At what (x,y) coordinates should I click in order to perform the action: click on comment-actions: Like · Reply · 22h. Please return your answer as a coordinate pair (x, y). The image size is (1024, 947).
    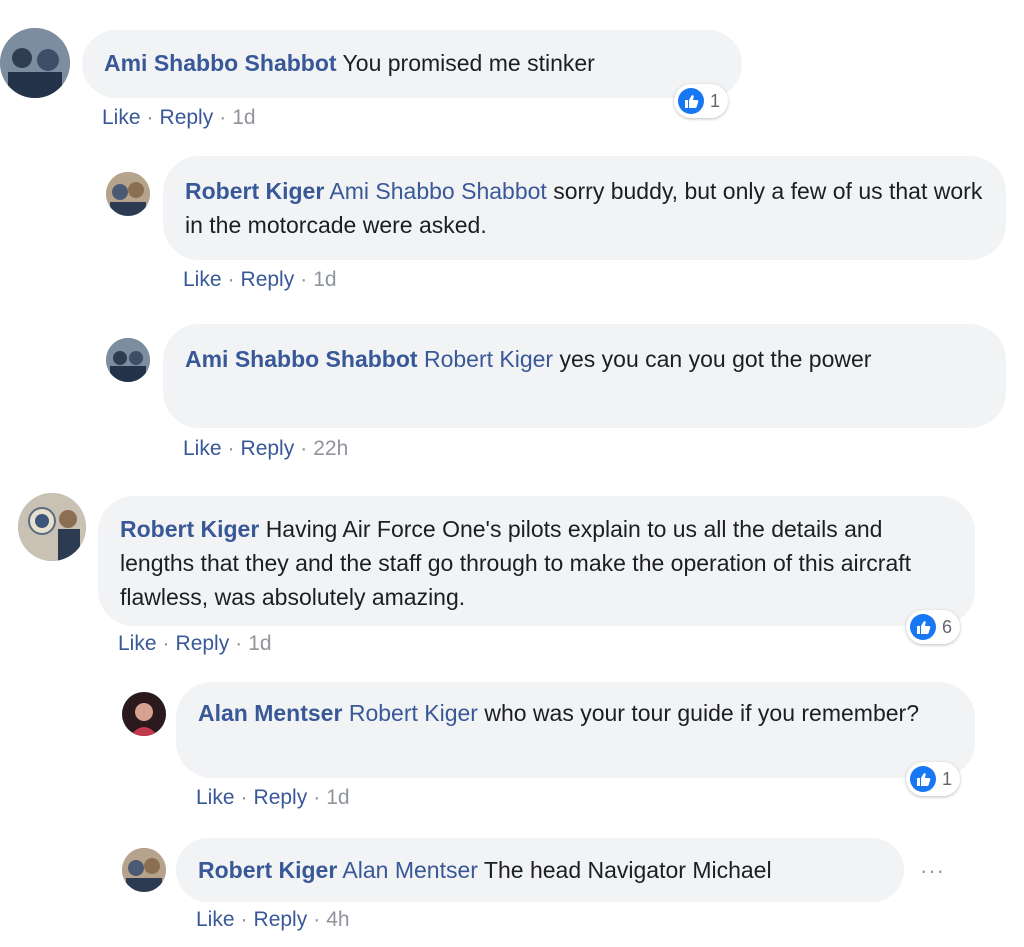
    Looking at the image, I should click on (266, 448).